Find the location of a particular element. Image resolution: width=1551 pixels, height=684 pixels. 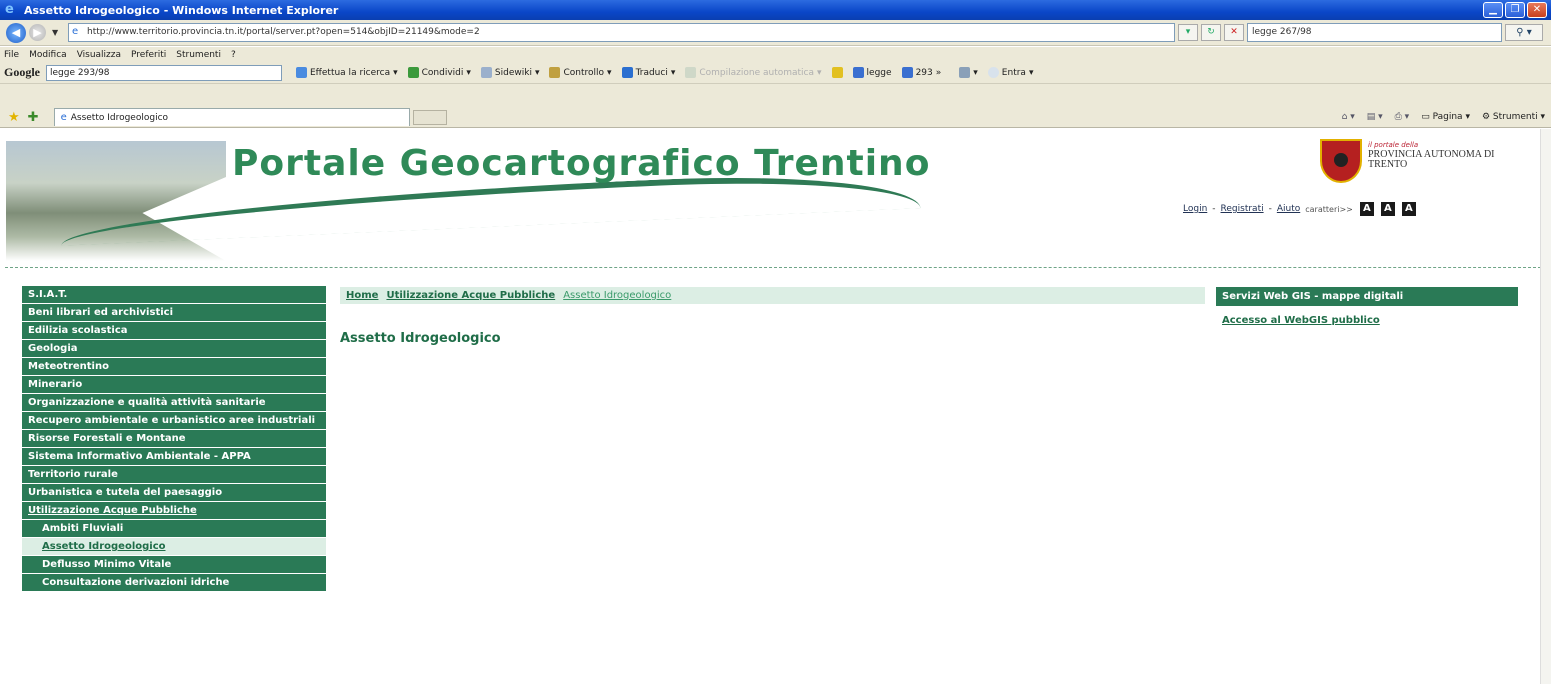

share-label: Condividi is located at coordinates (442, 72).